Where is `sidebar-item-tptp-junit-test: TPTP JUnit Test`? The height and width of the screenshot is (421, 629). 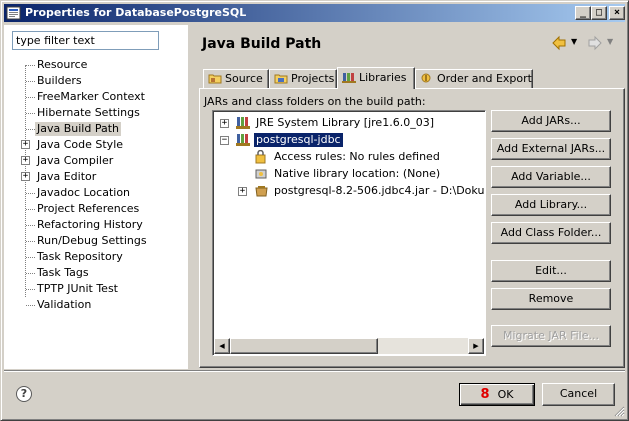 sidebar-item-tptp-junit-test: TPTP JUnit Test is located at coordinates (96, 289).